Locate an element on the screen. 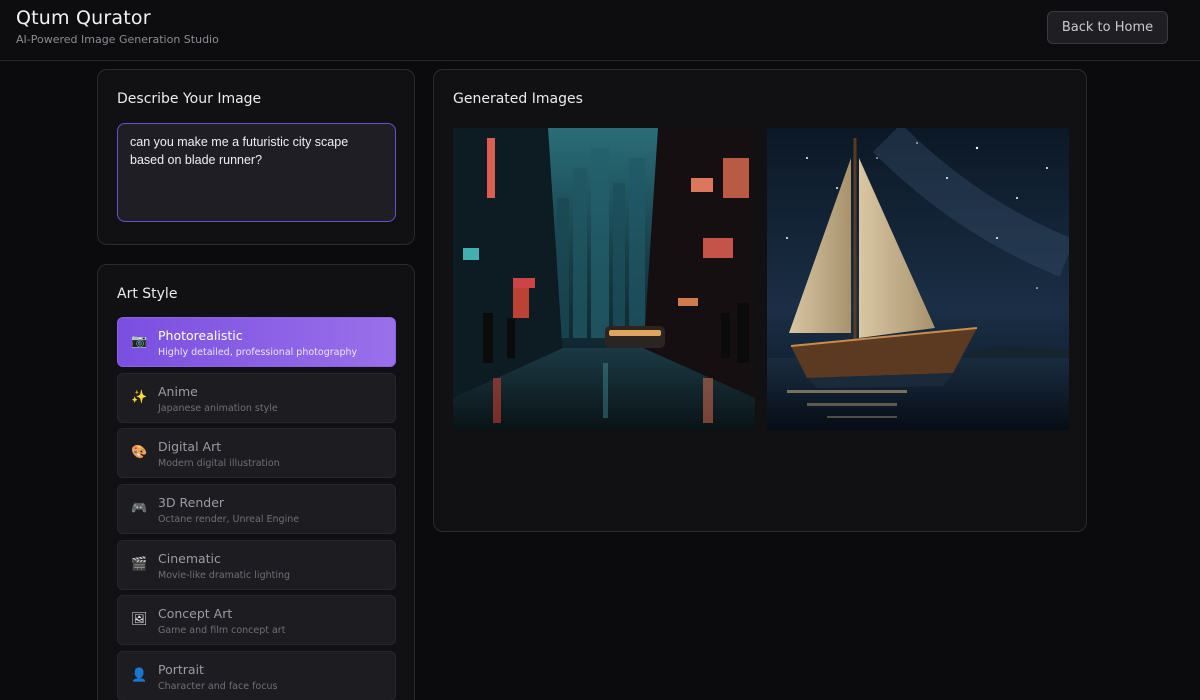 This screenshot has height=700, width=1200. art-style-title: Art Style is located at coordinates (147, 294).